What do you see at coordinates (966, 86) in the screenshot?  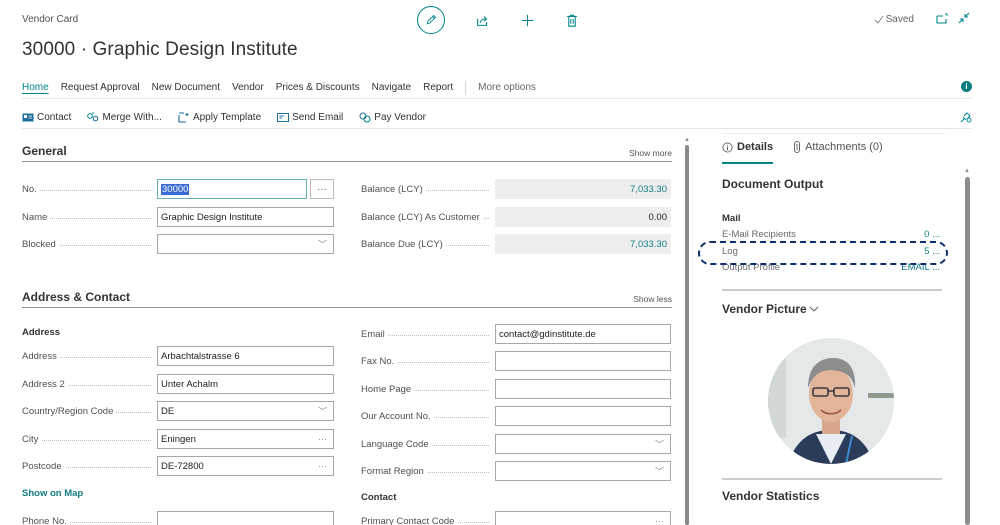 I see `info-icon: i` at bounding box center [966, 86].